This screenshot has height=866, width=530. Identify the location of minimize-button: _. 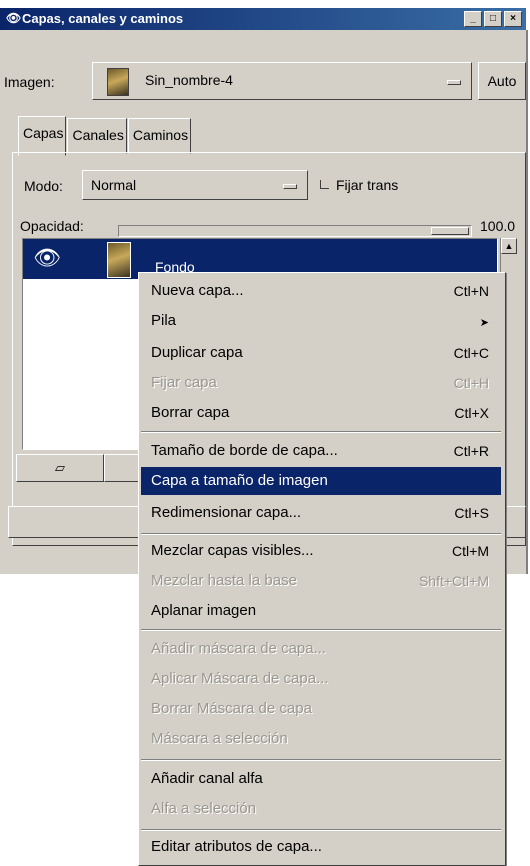
(473, 19).